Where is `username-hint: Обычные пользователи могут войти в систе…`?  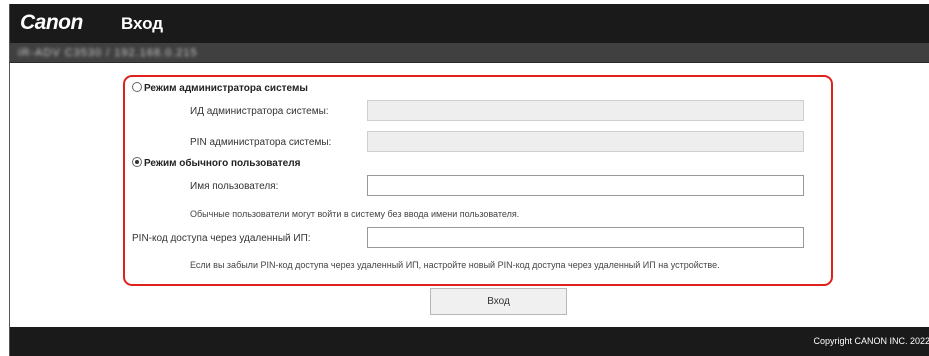
username-hint: Обычные пользователи могут войти в систе… is located at coordinates (355, 214).